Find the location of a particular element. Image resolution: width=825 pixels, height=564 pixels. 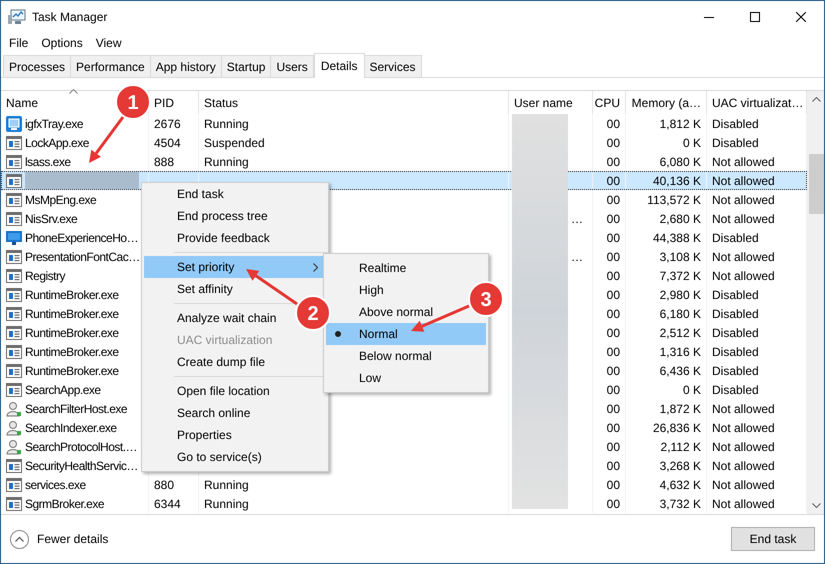

table-cell-text: 26,836 K is located at coordinates (676, 428).